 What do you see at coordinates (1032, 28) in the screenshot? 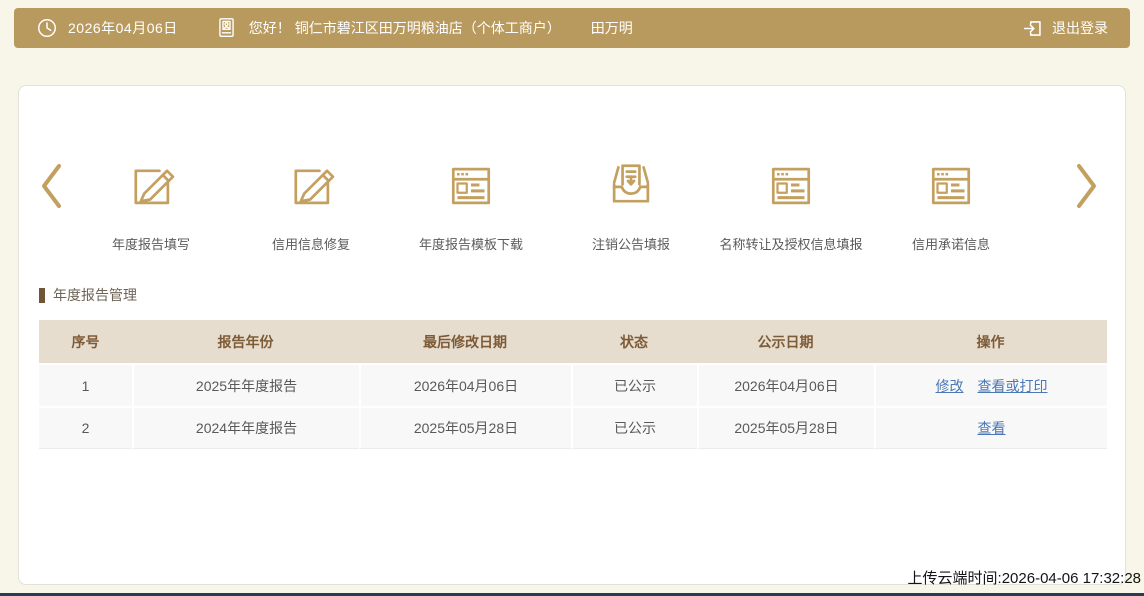
I see `logout-icon` at bounding box center [1032, 28].